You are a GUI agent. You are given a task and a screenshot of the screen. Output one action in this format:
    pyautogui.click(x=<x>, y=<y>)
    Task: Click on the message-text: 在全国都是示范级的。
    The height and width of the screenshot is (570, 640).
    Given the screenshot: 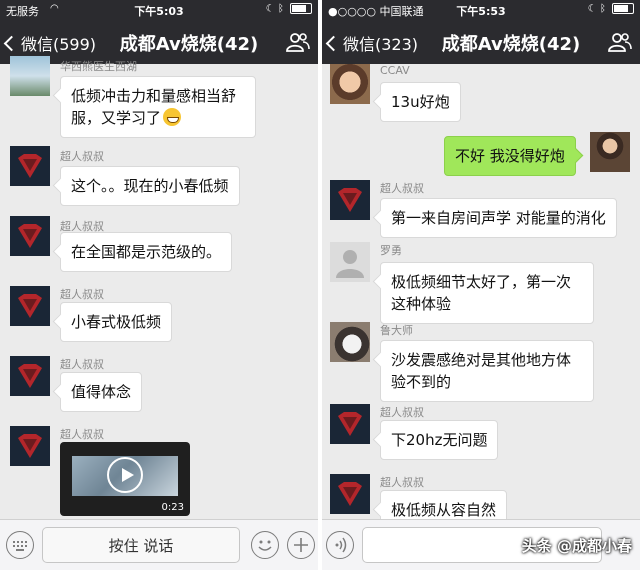 What is the action you would take?
    pyautogui.click(x=146, y=252)
    